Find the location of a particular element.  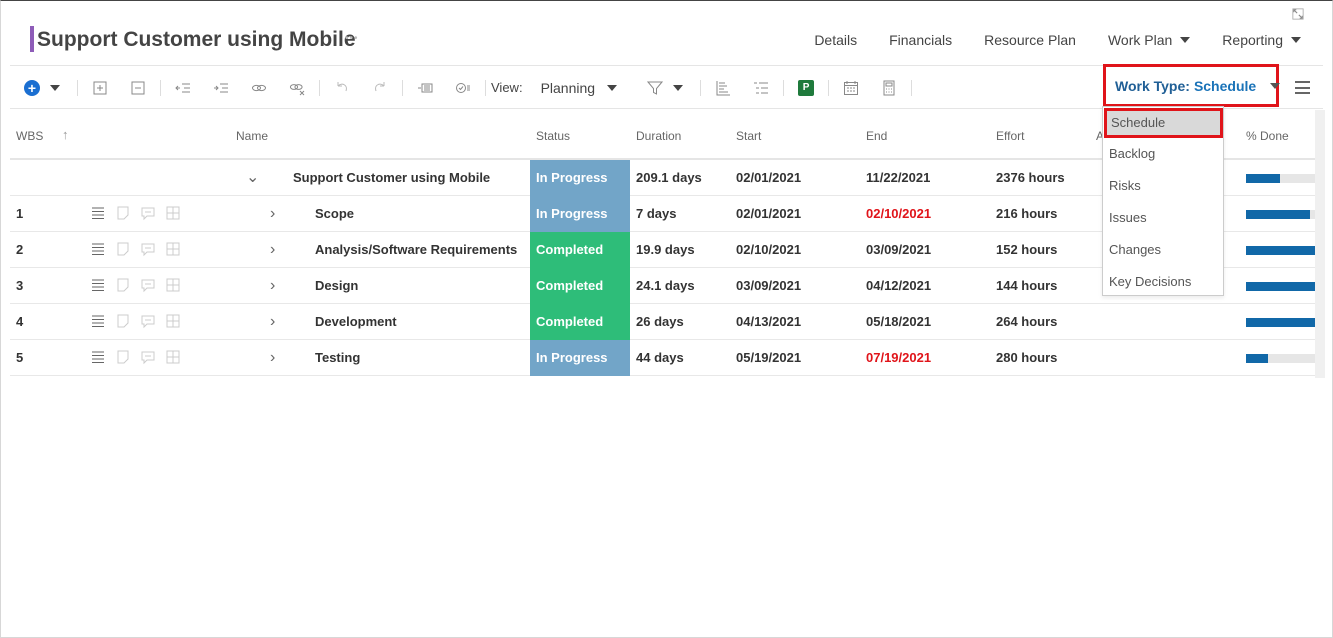

task-start: 02/10/2021 is located at coordinates (768, 250).